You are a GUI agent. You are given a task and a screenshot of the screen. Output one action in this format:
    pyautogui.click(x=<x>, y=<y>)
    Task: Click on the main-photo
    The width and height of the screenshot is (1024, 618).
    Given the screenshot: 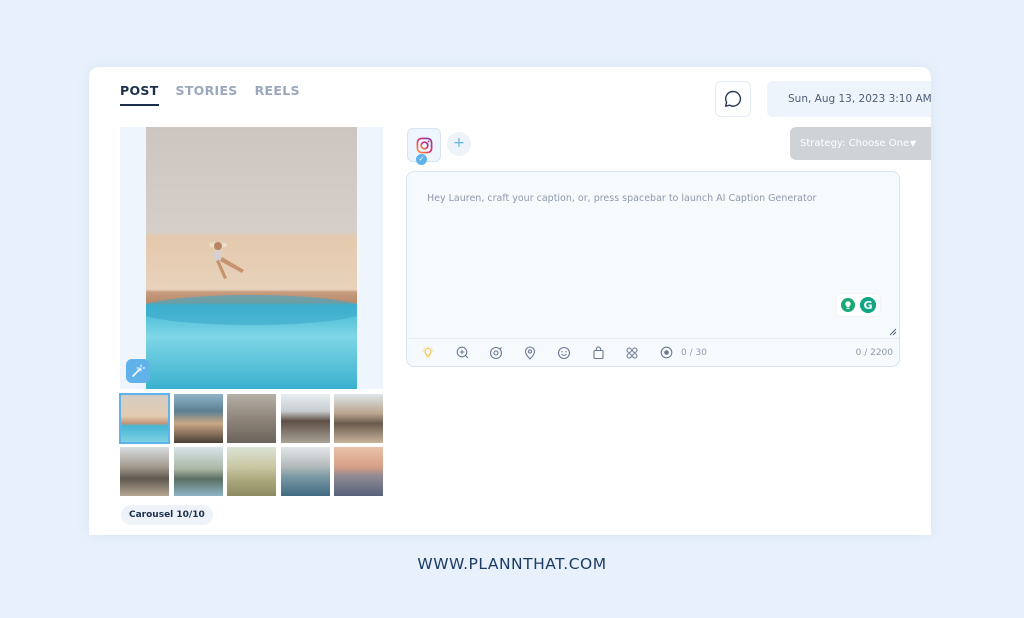 What is the action you would take?
    pyautogui.click(x=251, y=258)
    